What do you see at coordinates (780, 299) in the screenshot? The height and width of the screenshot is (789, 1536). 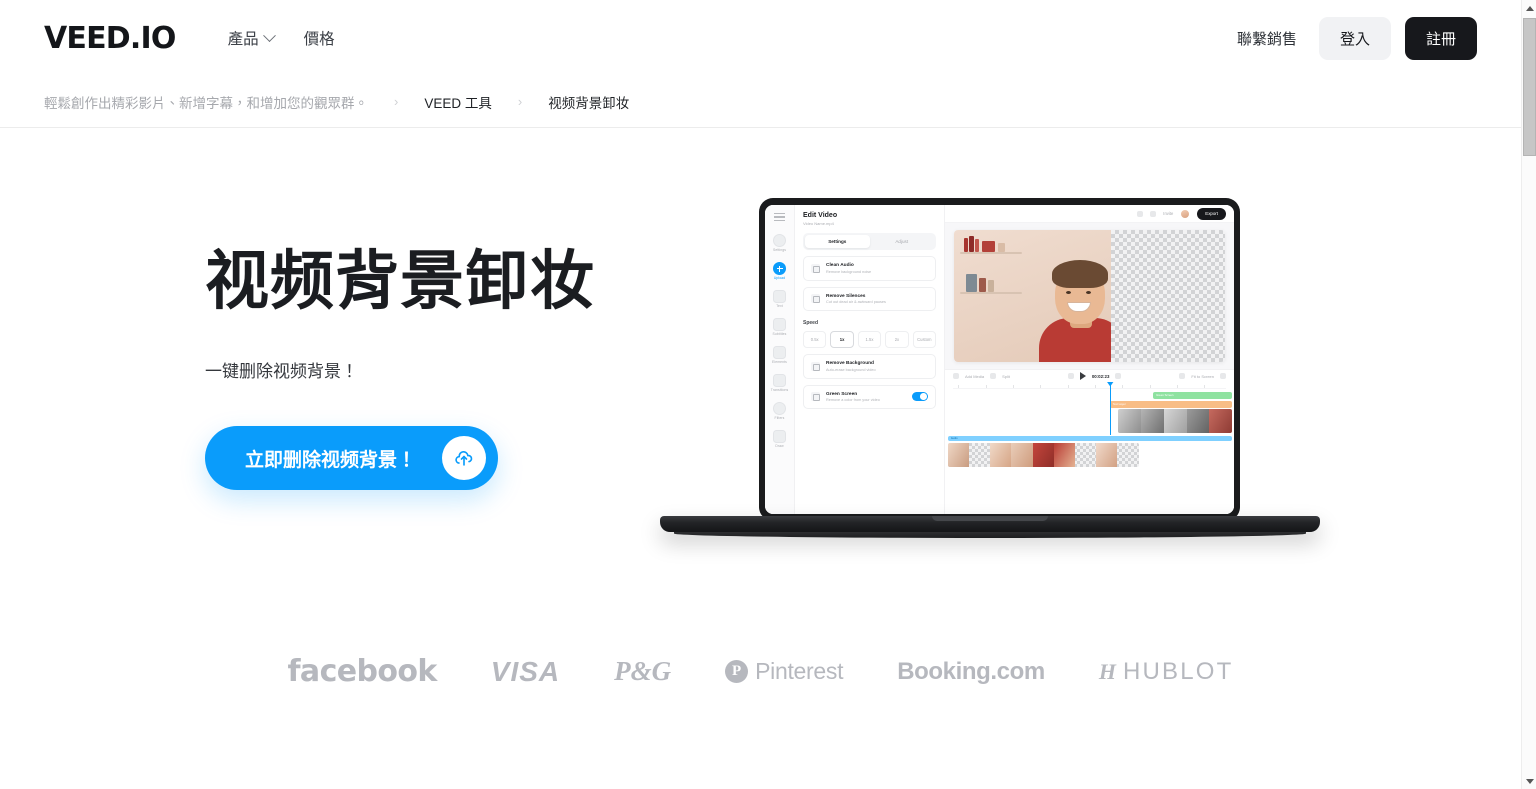 I see `sidebar-item-text: Text` at bounding box center [780, 299].